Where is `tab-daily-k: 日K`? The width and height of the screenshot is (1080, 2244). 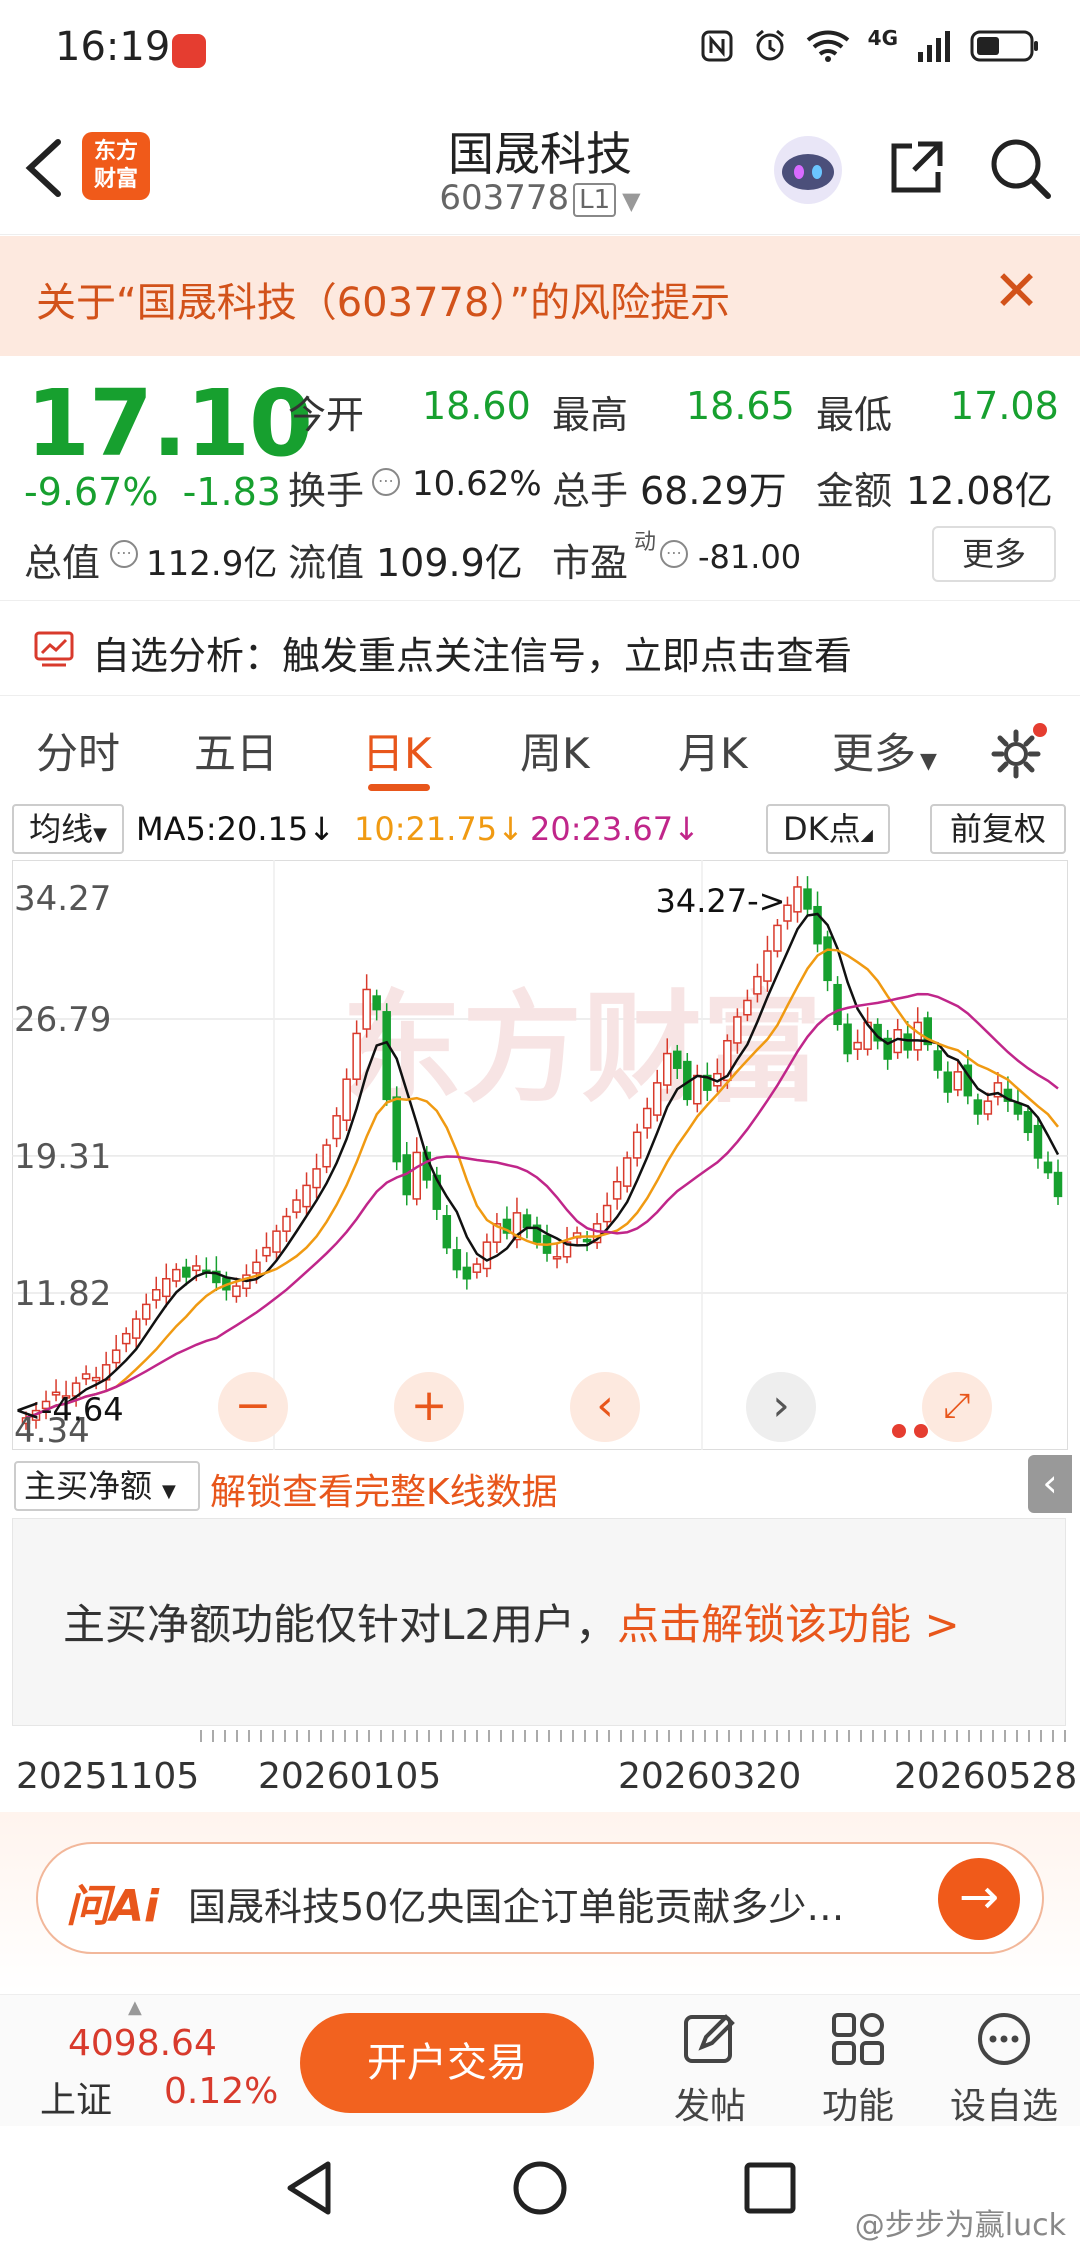 tab-daily-k: 日K is located at coordinates (397, 750).